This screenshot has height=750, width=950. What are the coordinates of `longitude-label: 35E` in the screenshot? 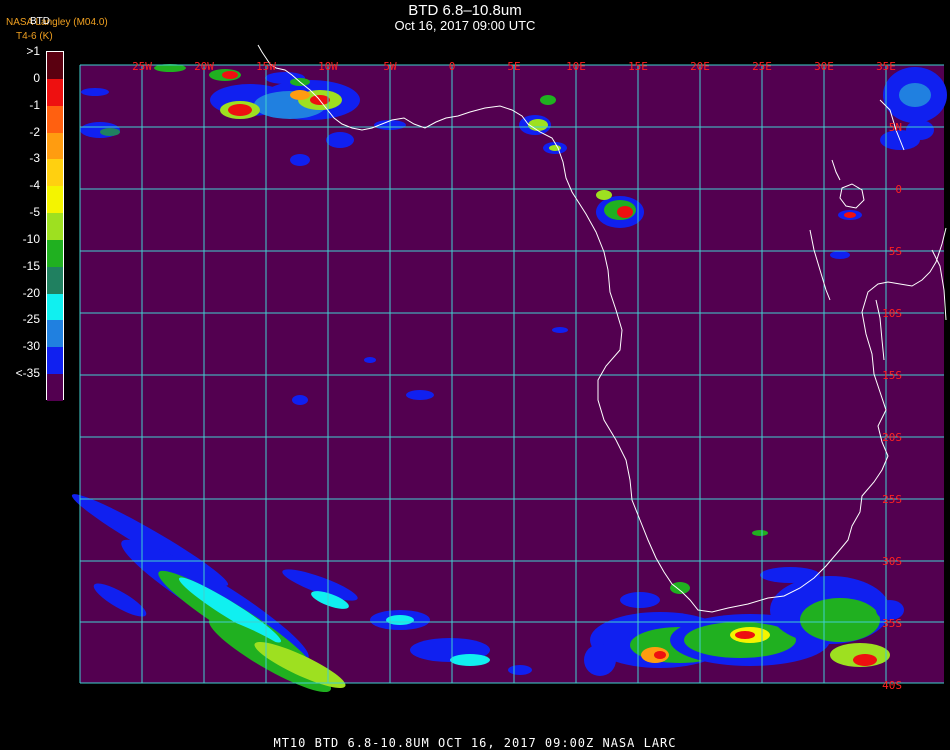 It's located at (886, 66).